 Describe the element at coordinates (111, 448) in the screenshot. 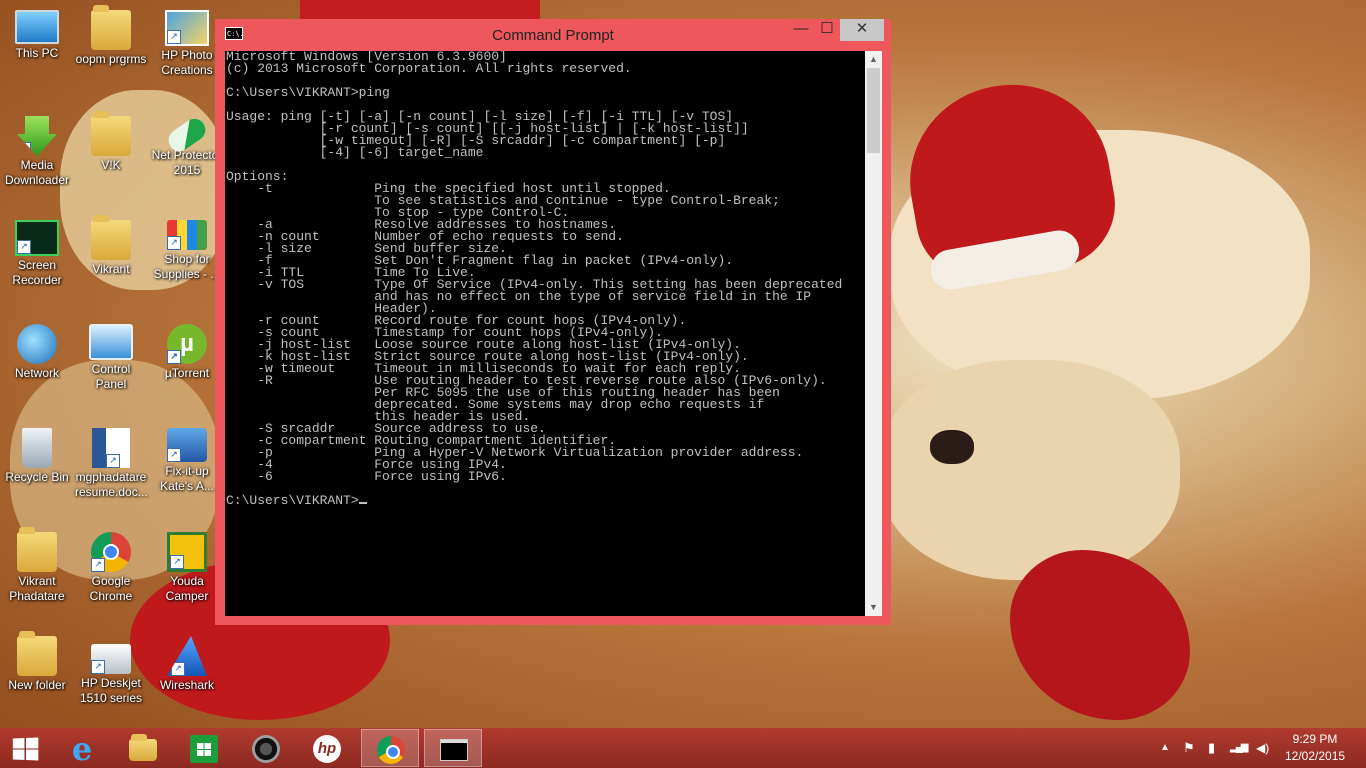

I see `word-document-icon: ↗` at that location.